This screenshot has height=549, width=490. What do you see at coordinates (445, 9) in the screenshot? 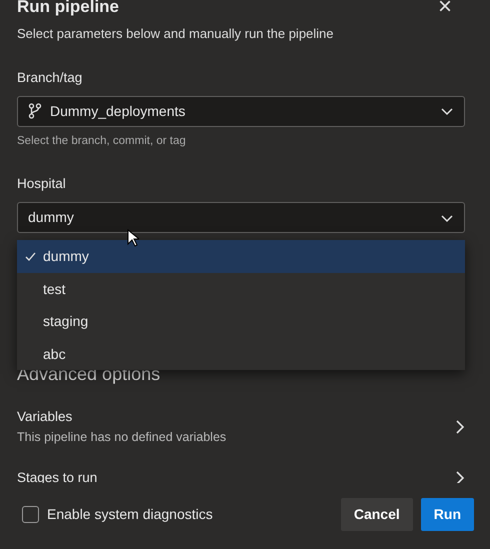
I see `close-button: ×` at bounding box center [445, 9].